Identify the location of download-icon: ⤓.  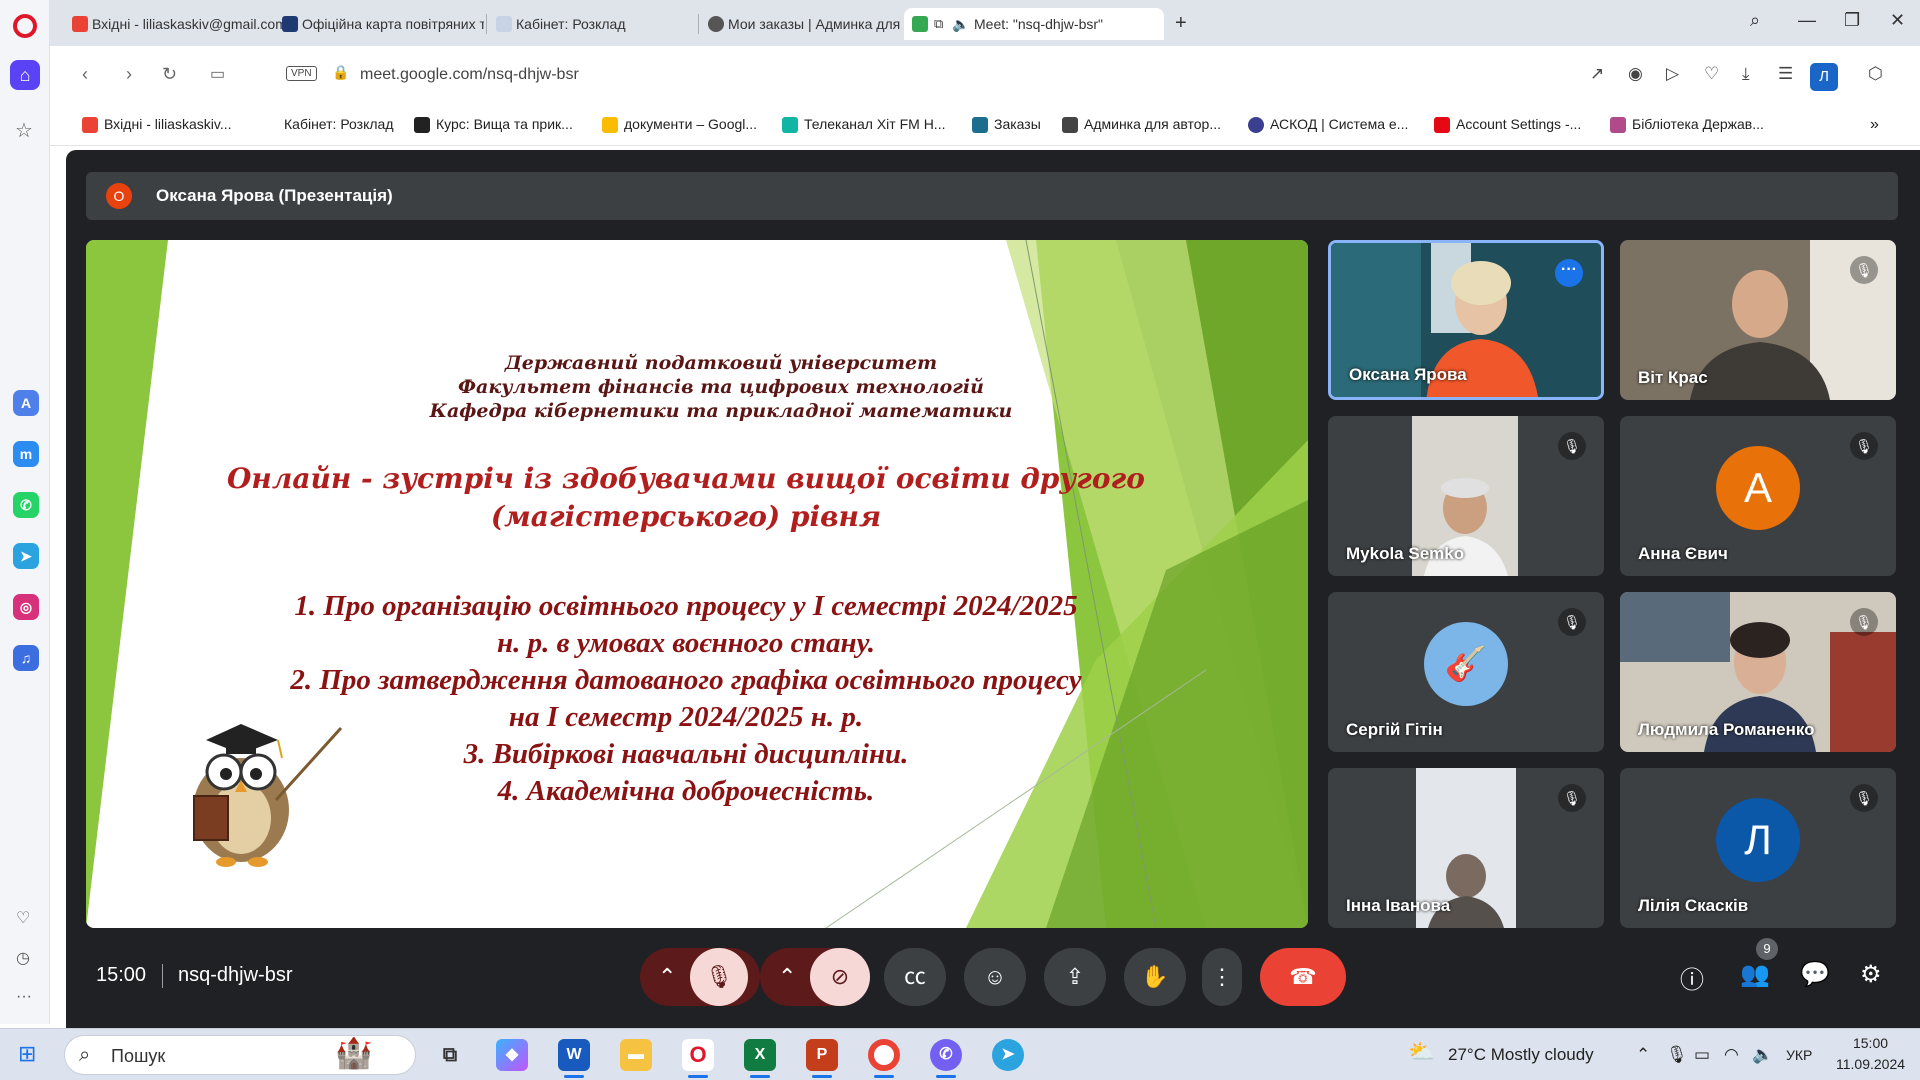
(1746, 74).